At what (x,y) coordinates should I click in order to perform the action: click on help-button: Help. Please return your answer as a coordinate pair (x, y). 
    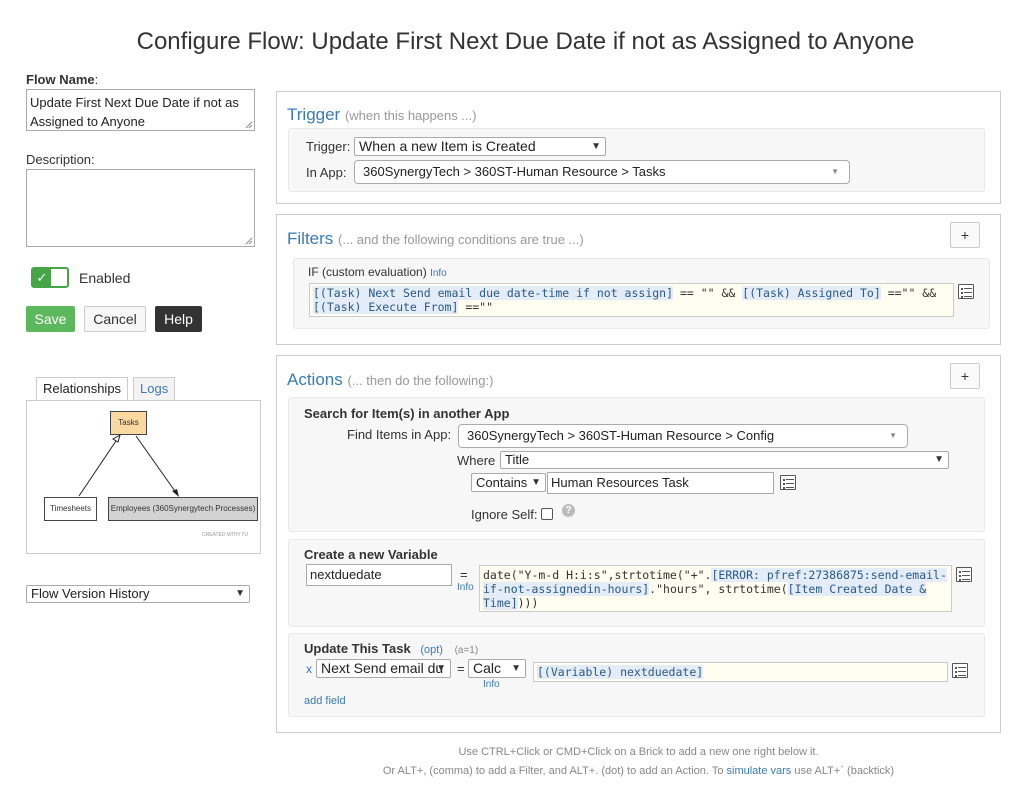
    Looking at the image, I should click on (178, 319).